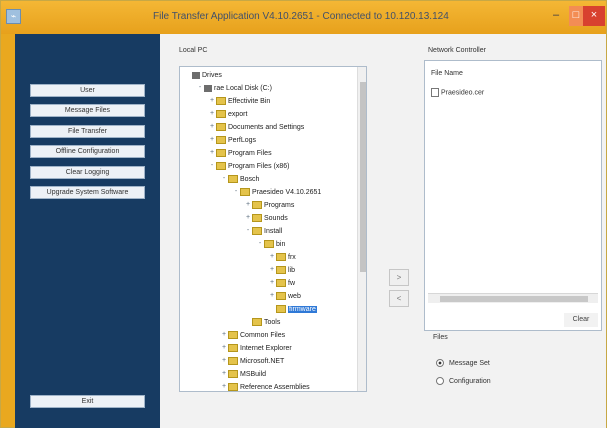 The width and height of the screenshot is (607, 428). What do you see at coordinates (203, 76) in the screenshot?
I see `tree-item: Drives` at bounding box center [203, 76].